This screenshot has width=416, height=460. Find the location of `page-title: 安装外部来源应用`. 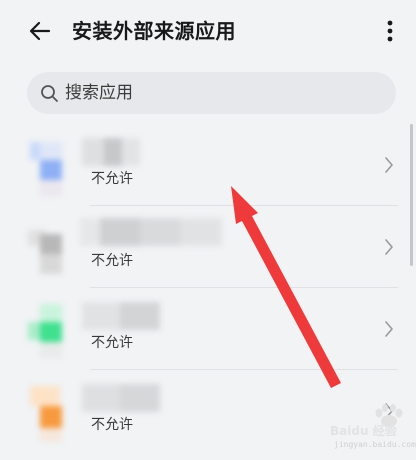

page-title: 安装外部来源应用 is located at coordinates (154, 31).